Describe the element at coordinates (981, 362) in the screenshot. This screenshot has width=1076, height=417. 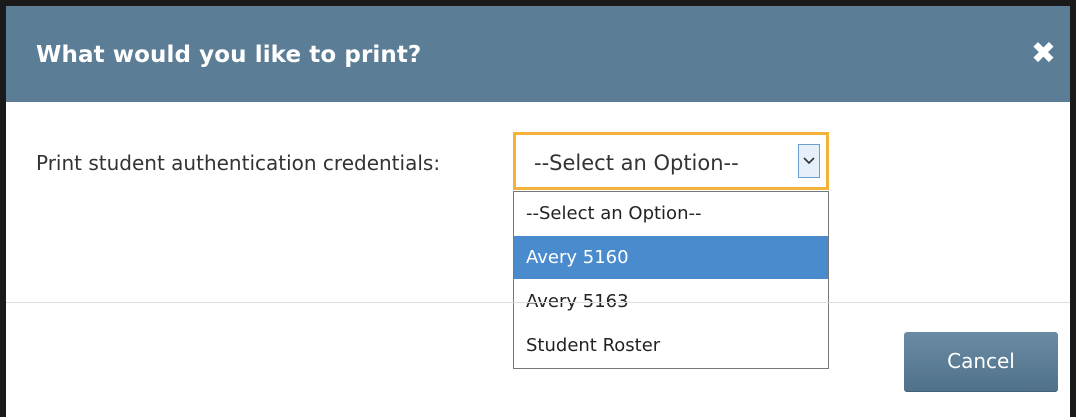
I see `cancel-button: Cancel` at that location.